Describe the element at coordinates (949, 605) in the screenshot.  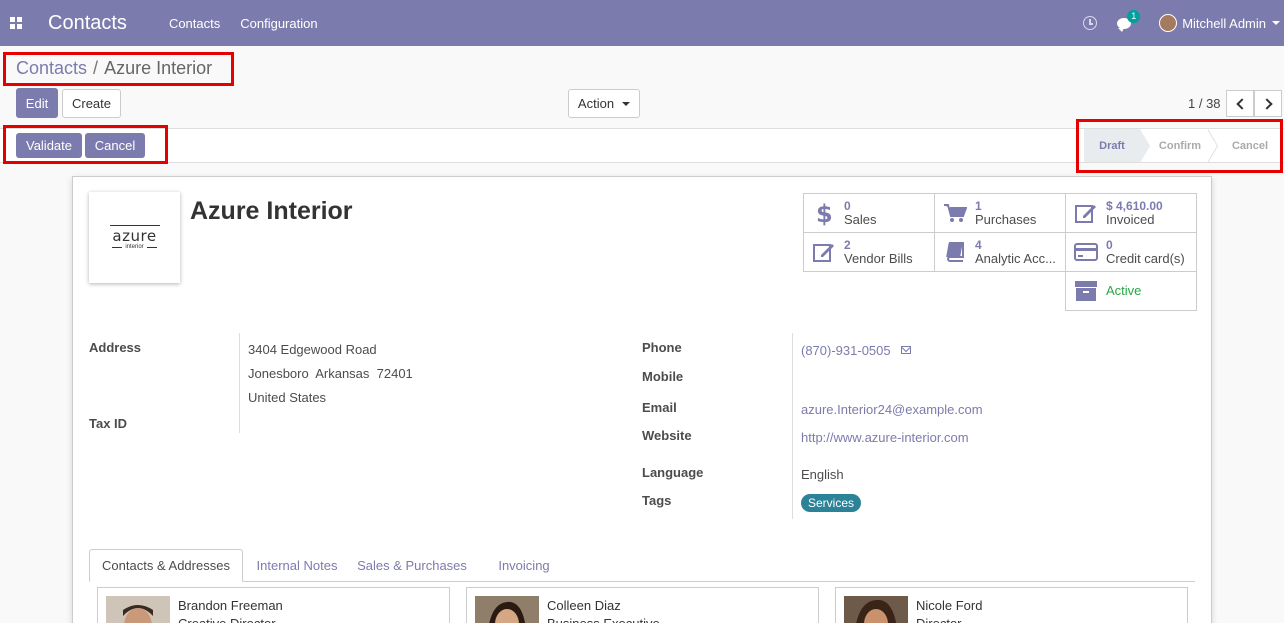
I see `contact-name: Nicole Ford` at that location.